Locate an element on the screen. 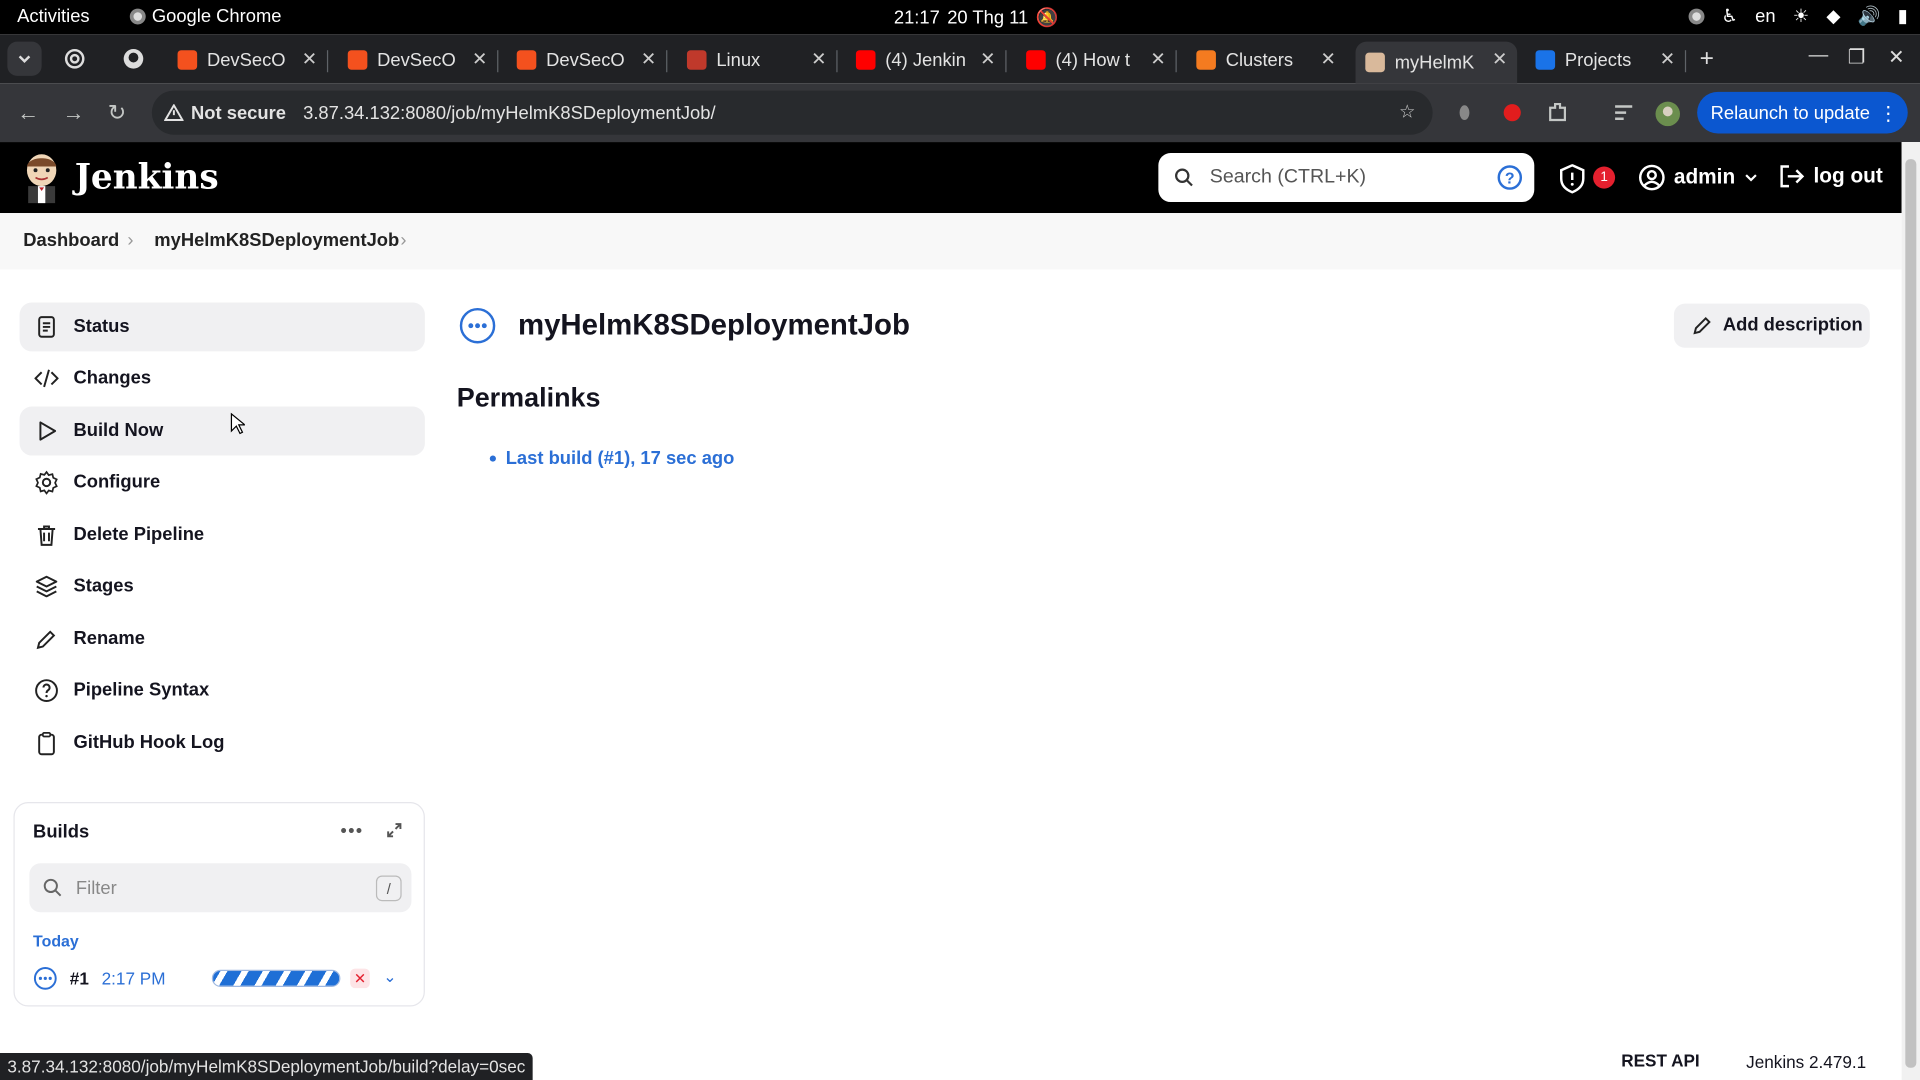  clock: 21:17 20 Thg 11 🔕 is located at coordinates (976, 17).